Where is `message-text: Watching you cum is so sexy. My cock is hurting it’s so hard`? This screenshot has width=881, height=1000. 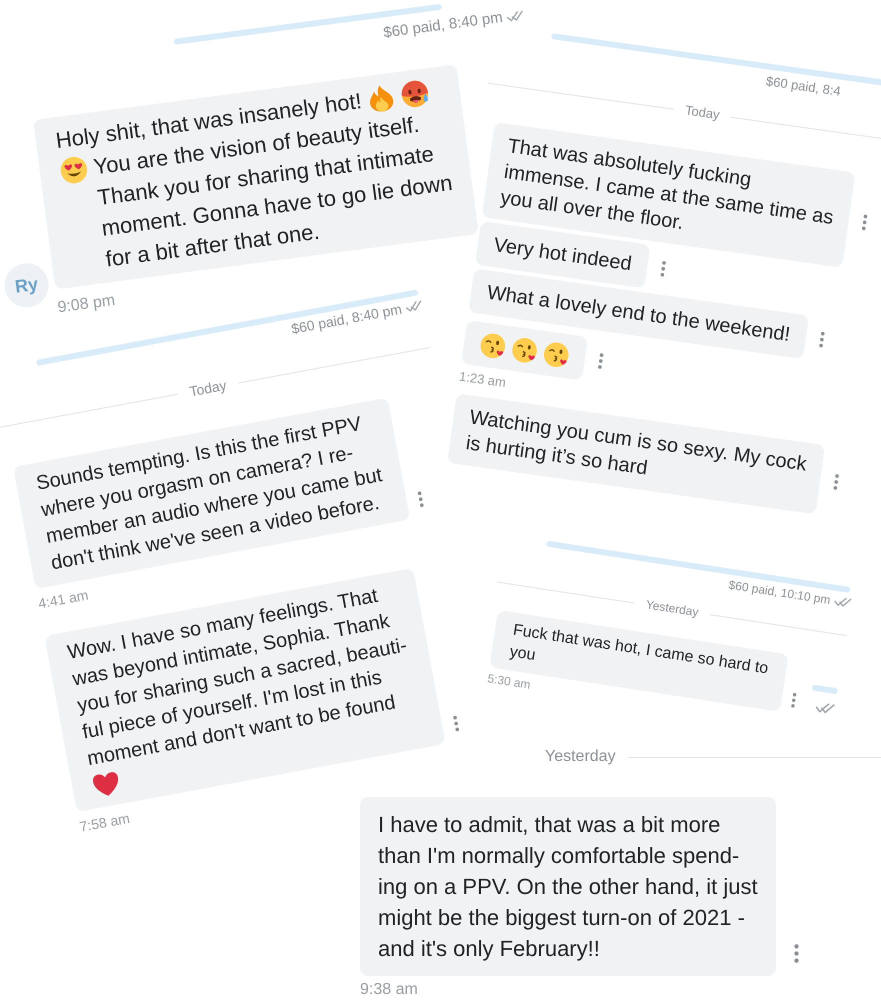
message-text: Watching you cum is so sexy. My cock is hurting it’s so hard is located at coordinates (636, 444).